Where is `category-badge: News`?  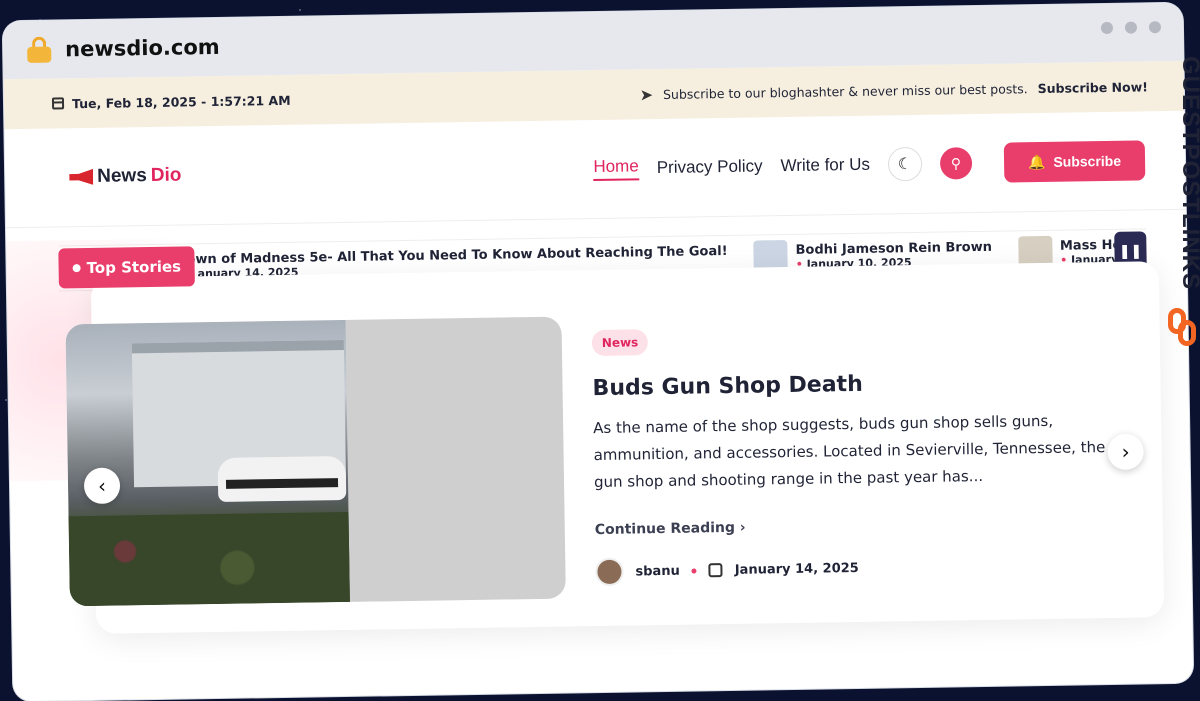 category-badge: News is located at coordinates (620, 343).